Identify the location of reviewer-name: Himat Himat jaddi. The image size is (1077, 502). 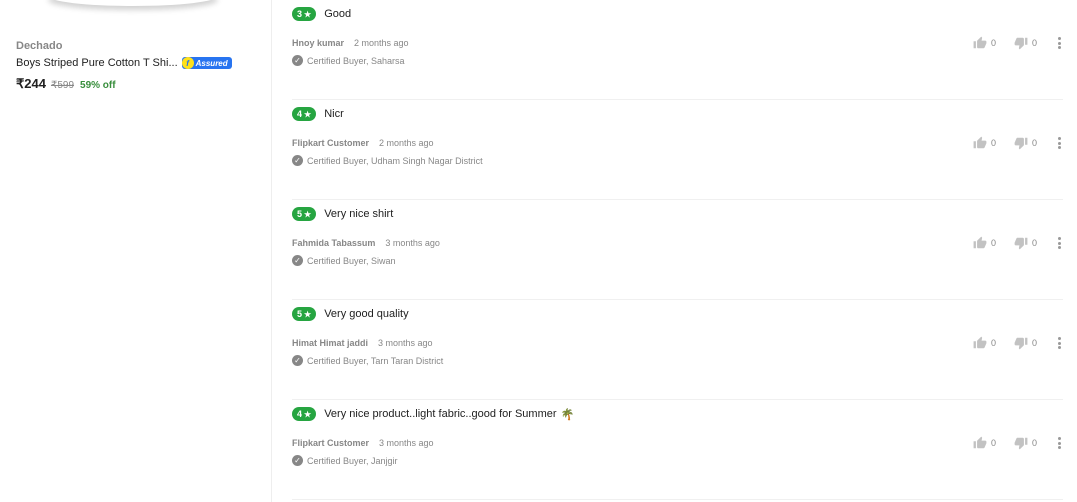
(330, 343).